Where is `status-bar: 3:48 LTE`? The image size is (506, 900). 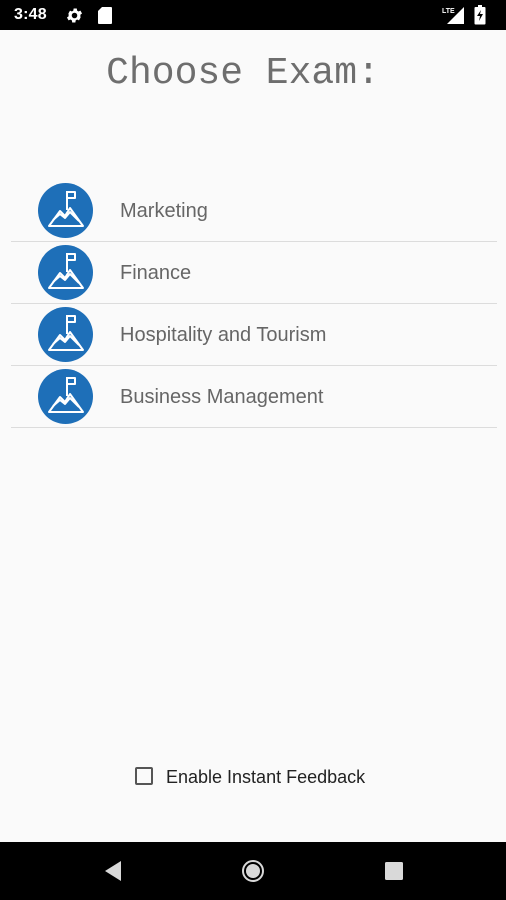
status-bar: 3:48 LTE is located at coordinates (253, 15).